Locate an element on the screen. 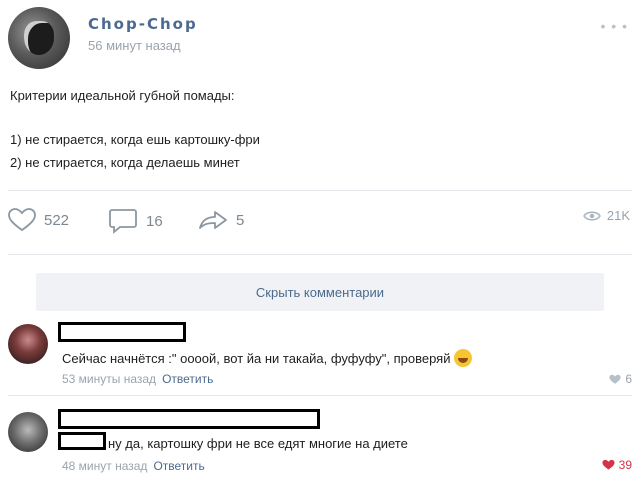 Image resolution: width=640 pixels, height=479 pixels. comment-button: 16 is located at coordinates (135, 221).